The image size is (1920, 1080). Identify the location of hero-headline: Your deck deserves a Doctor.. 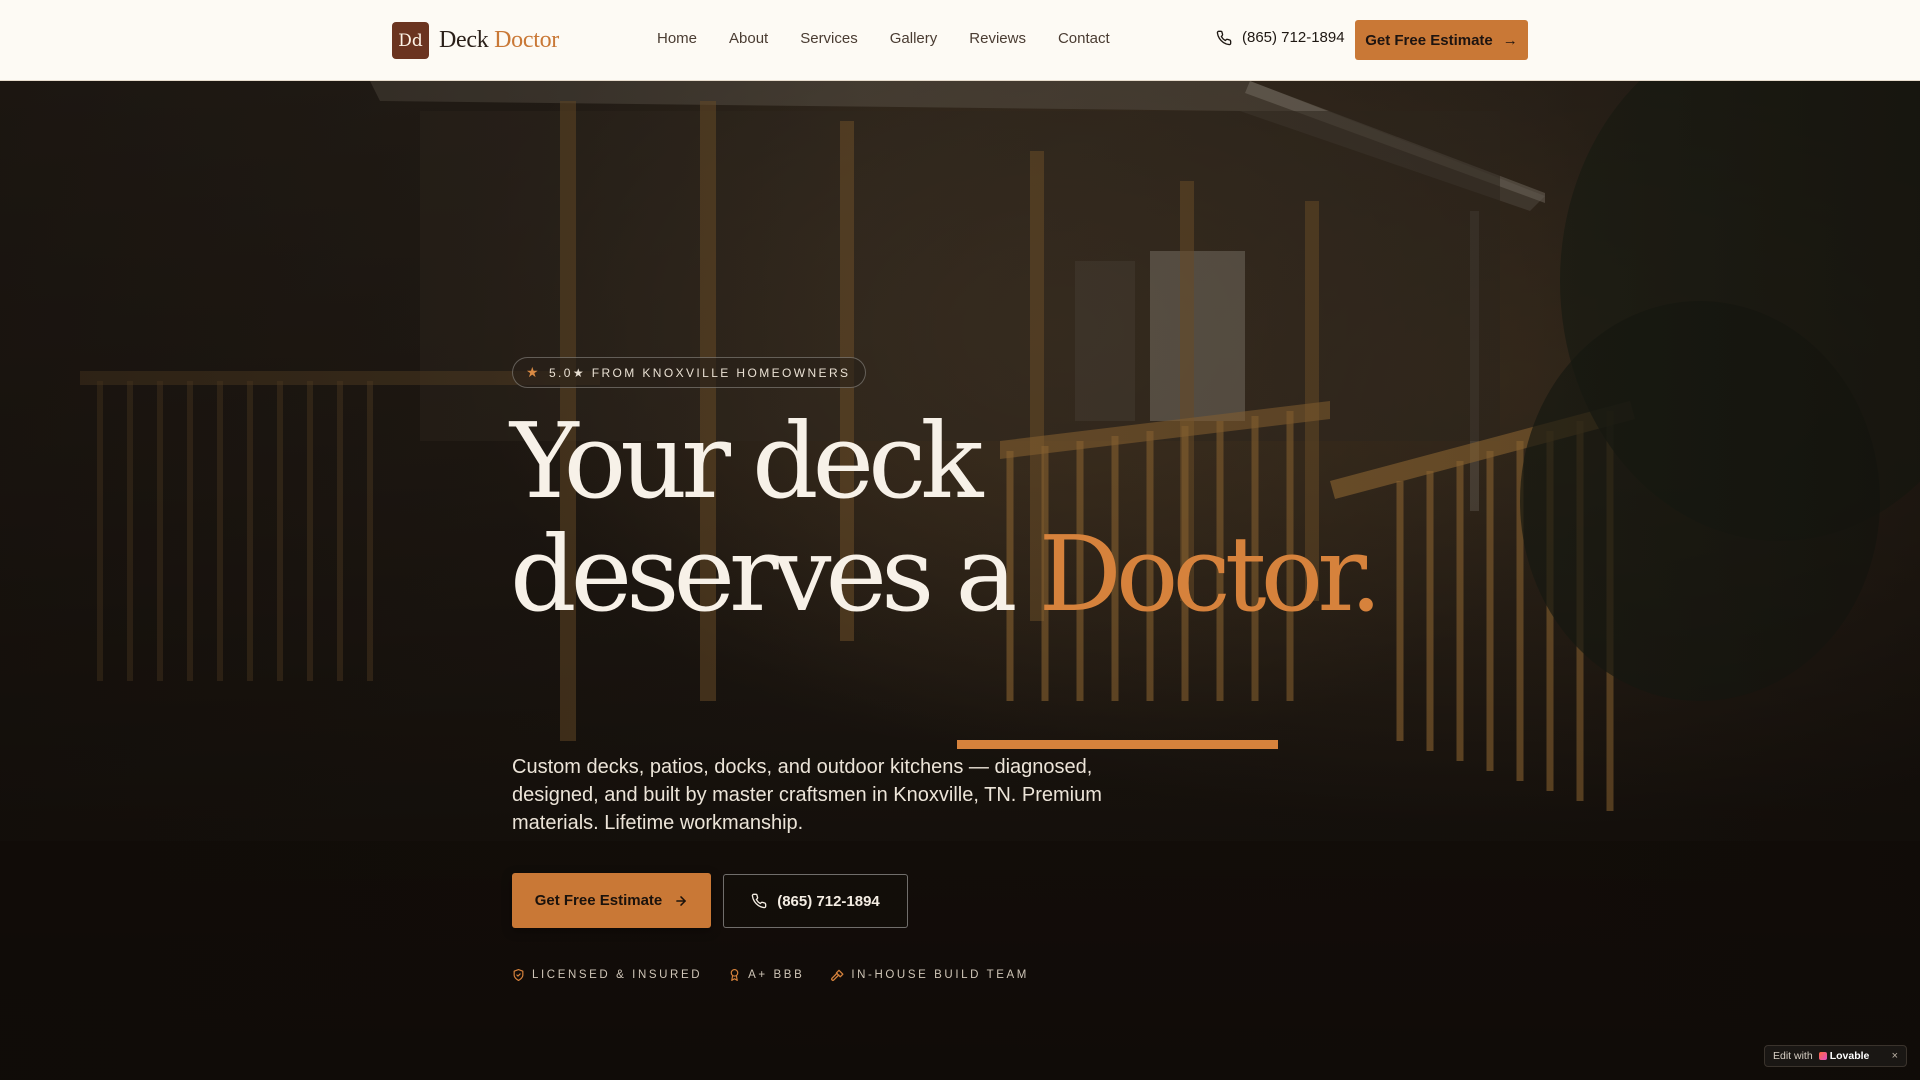
(960, 518).